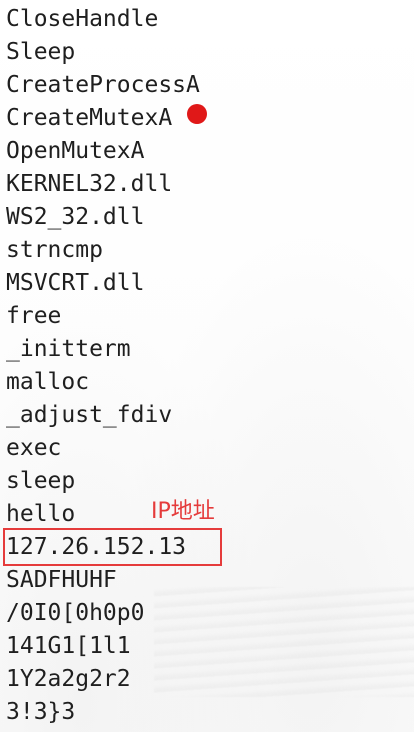 The width and height of the screenshot is (414, 732). What do you see at coordinates (89, 184) in the screenshot?
I see `string-line-kernel32-dll: KERNEL32.dll` at bounding box center [89, 184].